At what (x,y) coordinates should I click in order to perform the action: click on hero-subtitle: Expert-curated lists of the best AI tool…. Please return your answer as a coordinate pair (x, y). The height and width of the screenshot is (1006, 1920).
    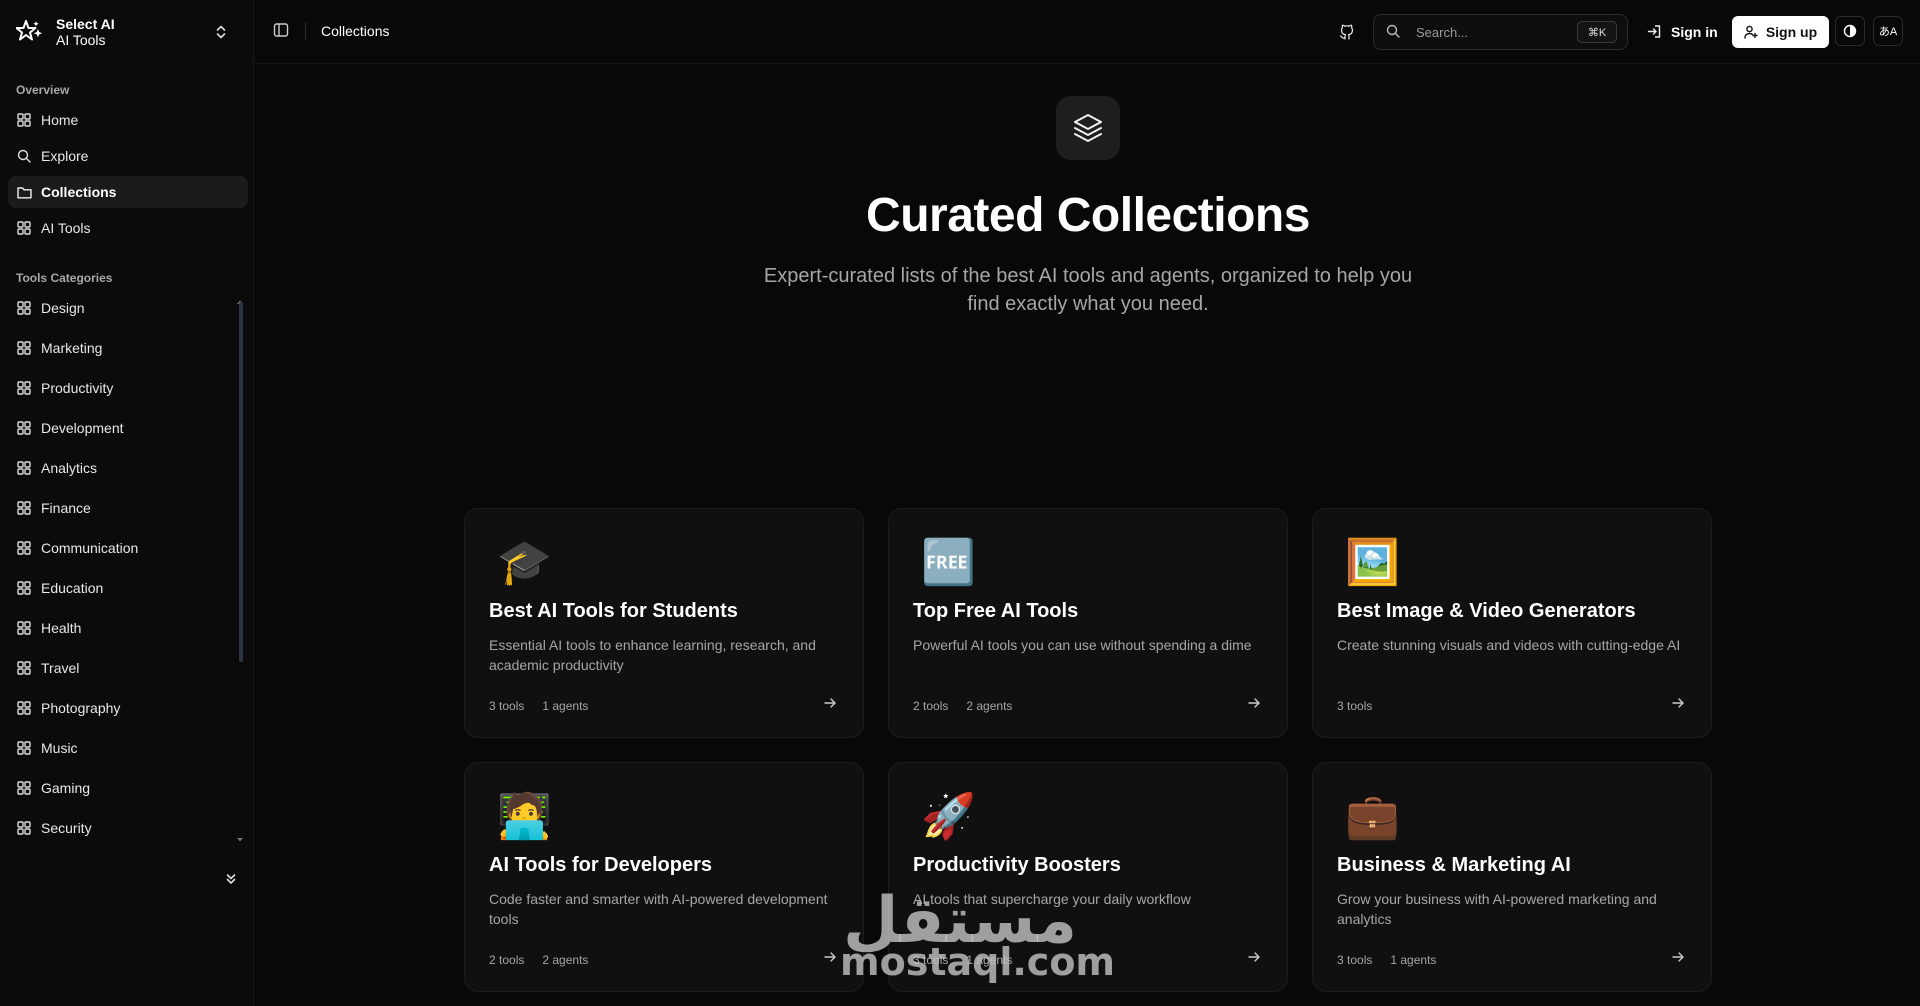
    Looking at the image, I should click on (1088, 290).